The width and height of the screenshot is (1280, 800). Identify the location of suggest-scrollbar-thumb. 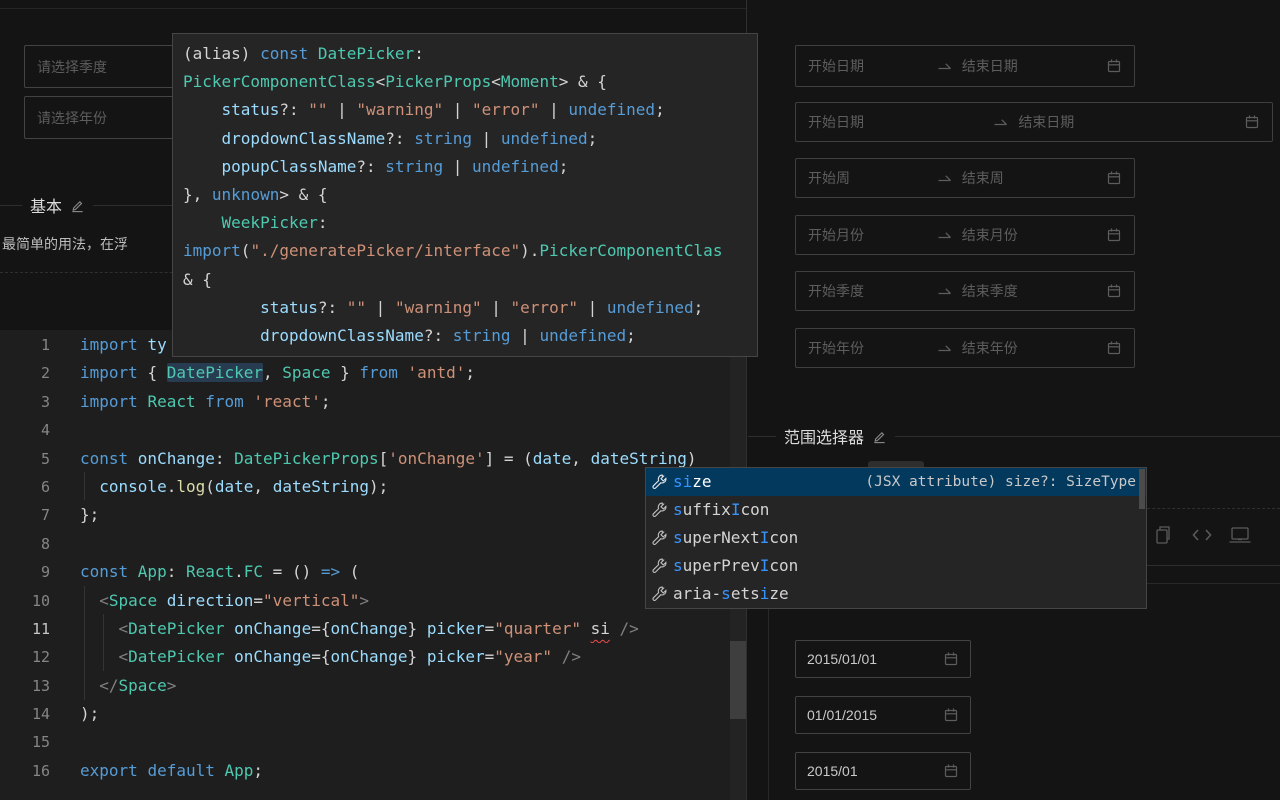
(1142, 489).